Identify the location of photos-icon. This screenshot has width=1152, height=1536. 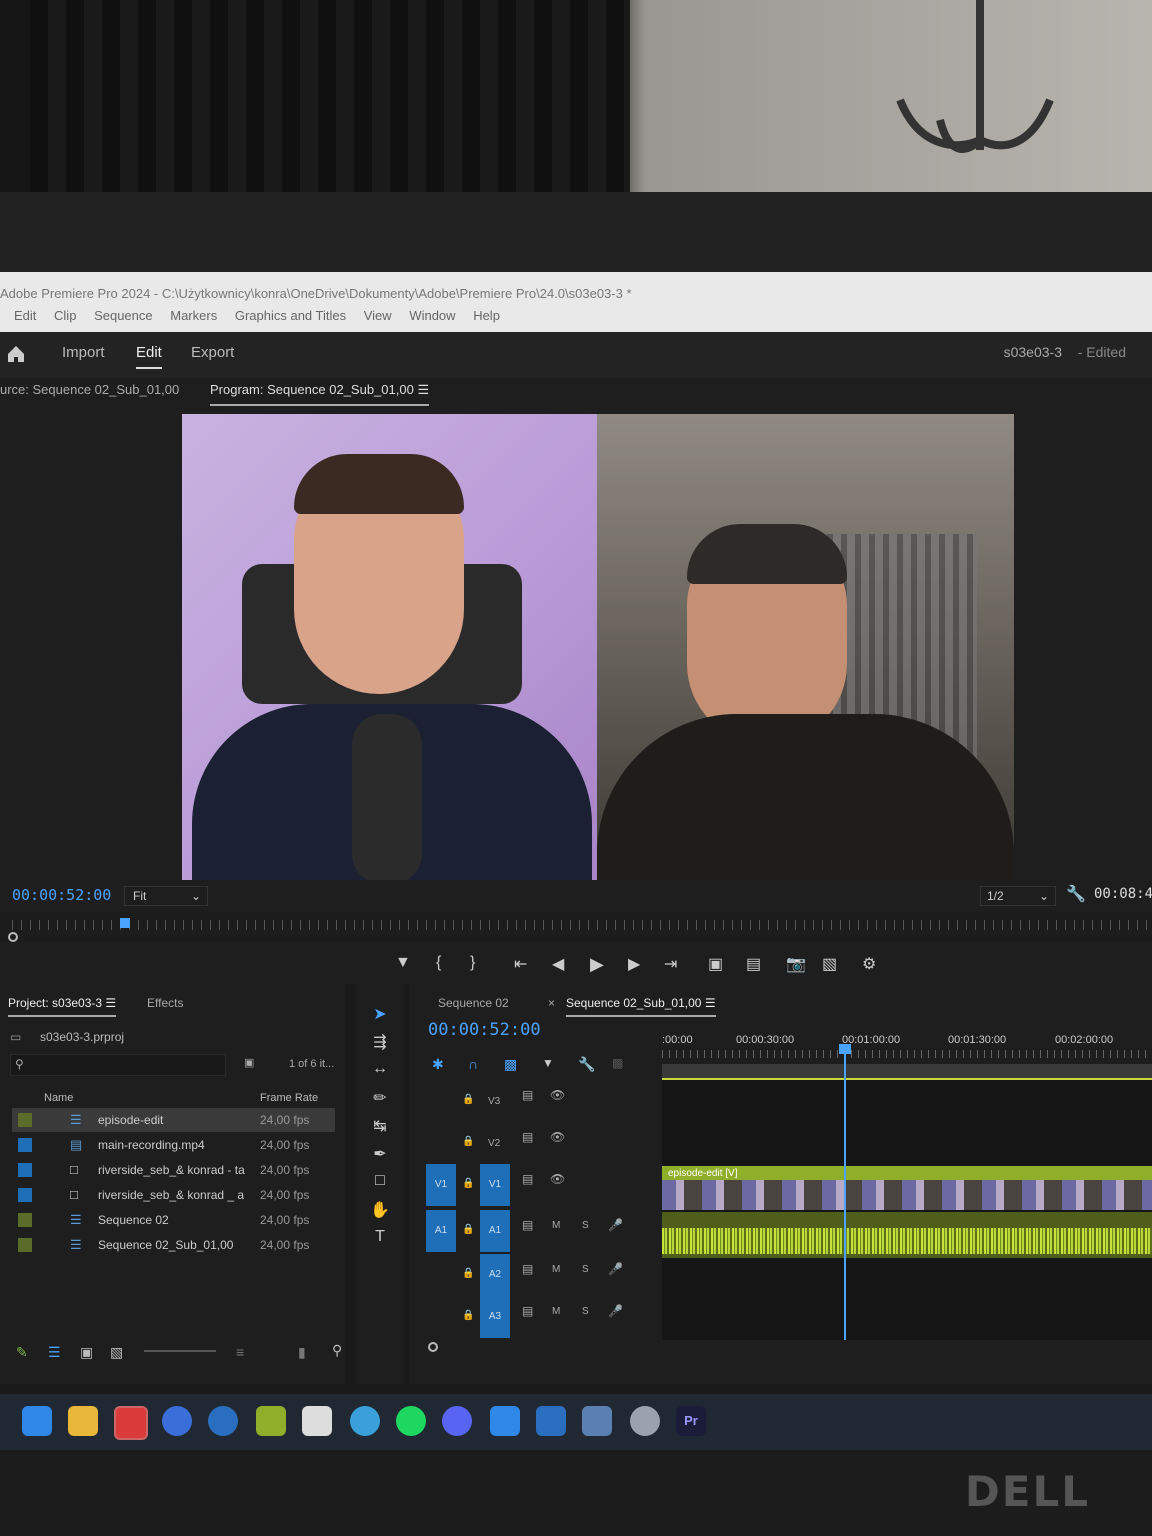
(505, 1421).